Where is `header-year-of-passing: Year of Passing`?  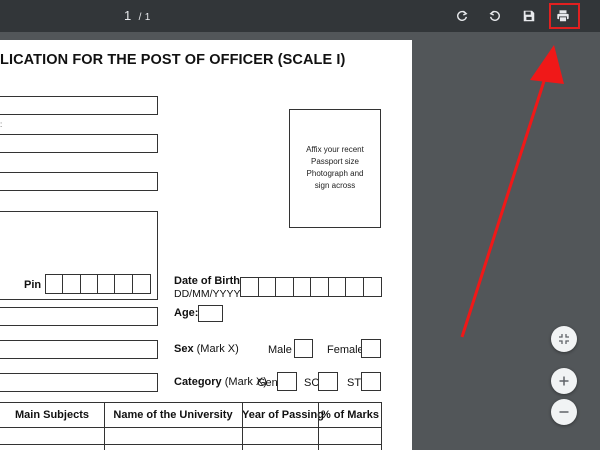
header-year-of-passing: Year of Passing is located at coordinates (283, 415).